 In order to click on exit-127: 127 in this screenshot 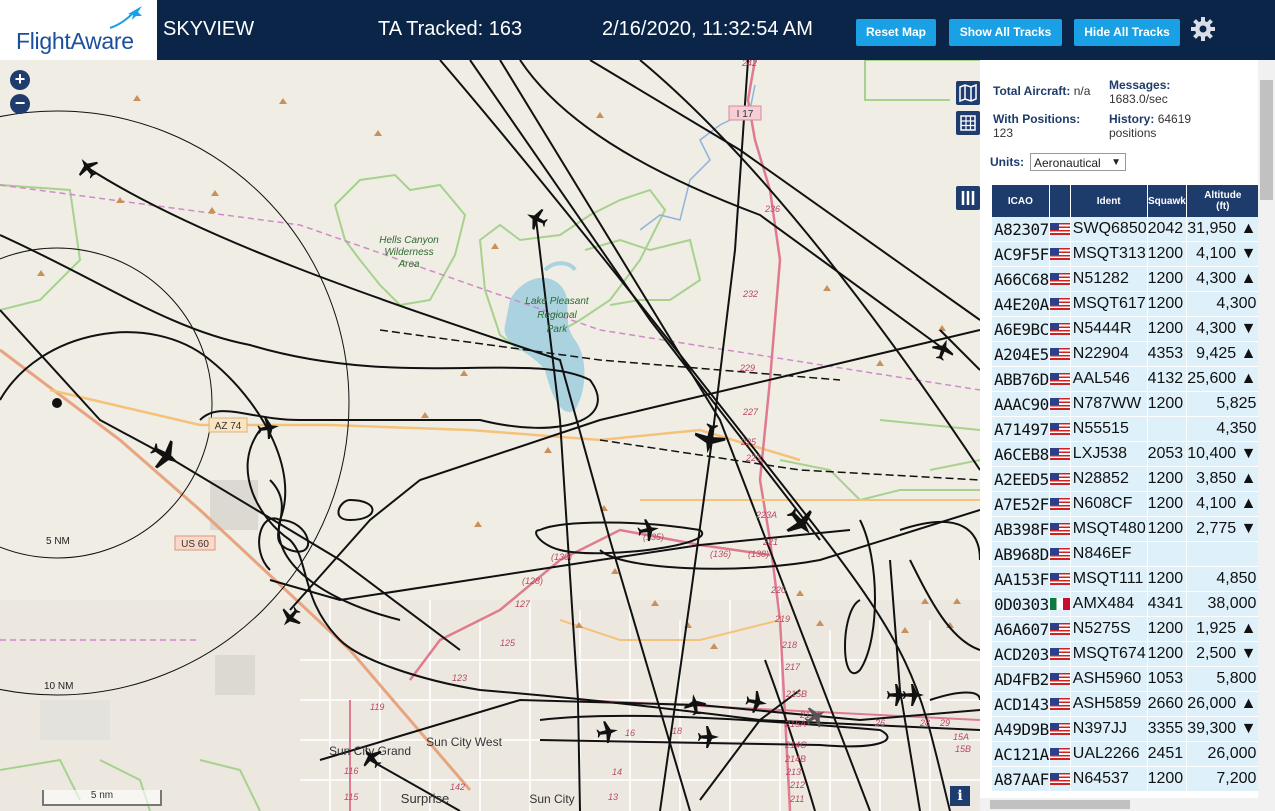, I will do `click(523, 604)`.